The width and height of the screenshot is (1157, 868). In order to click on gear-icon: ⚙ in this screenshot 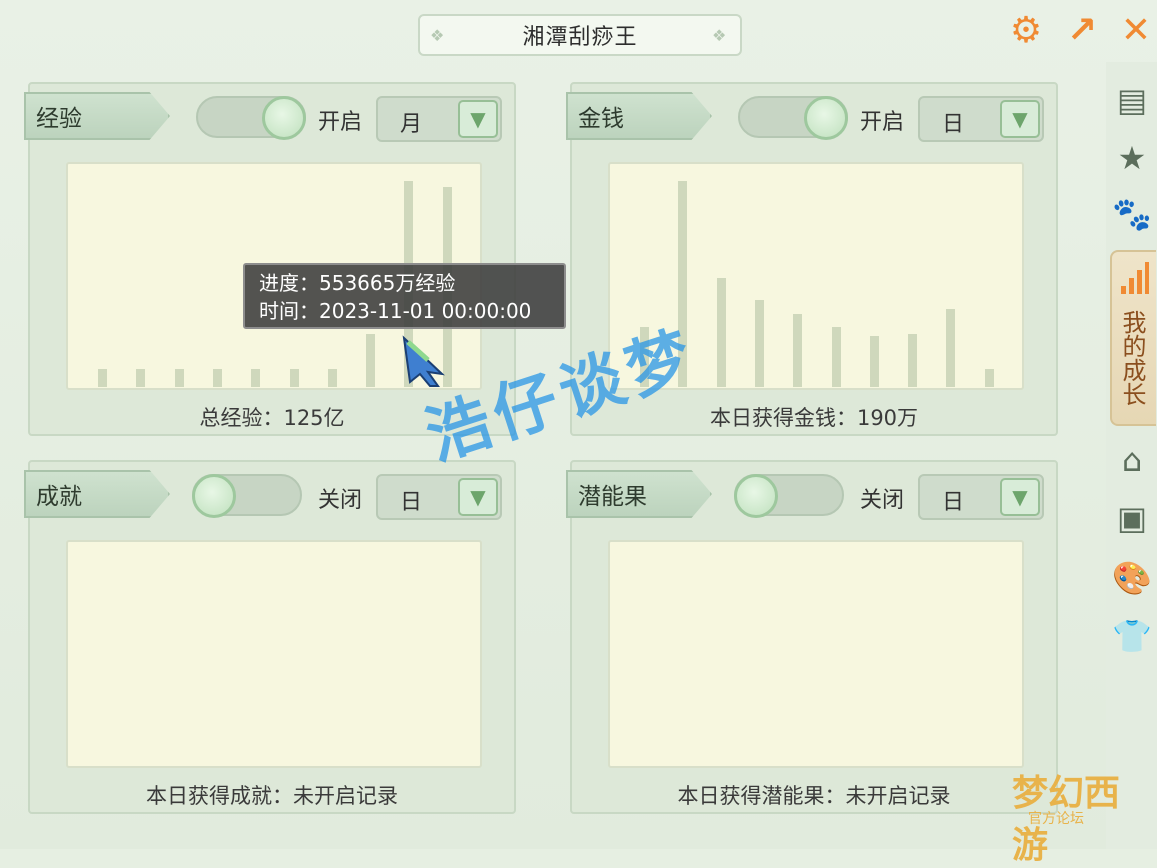, I will do `click(1026, 30)`.